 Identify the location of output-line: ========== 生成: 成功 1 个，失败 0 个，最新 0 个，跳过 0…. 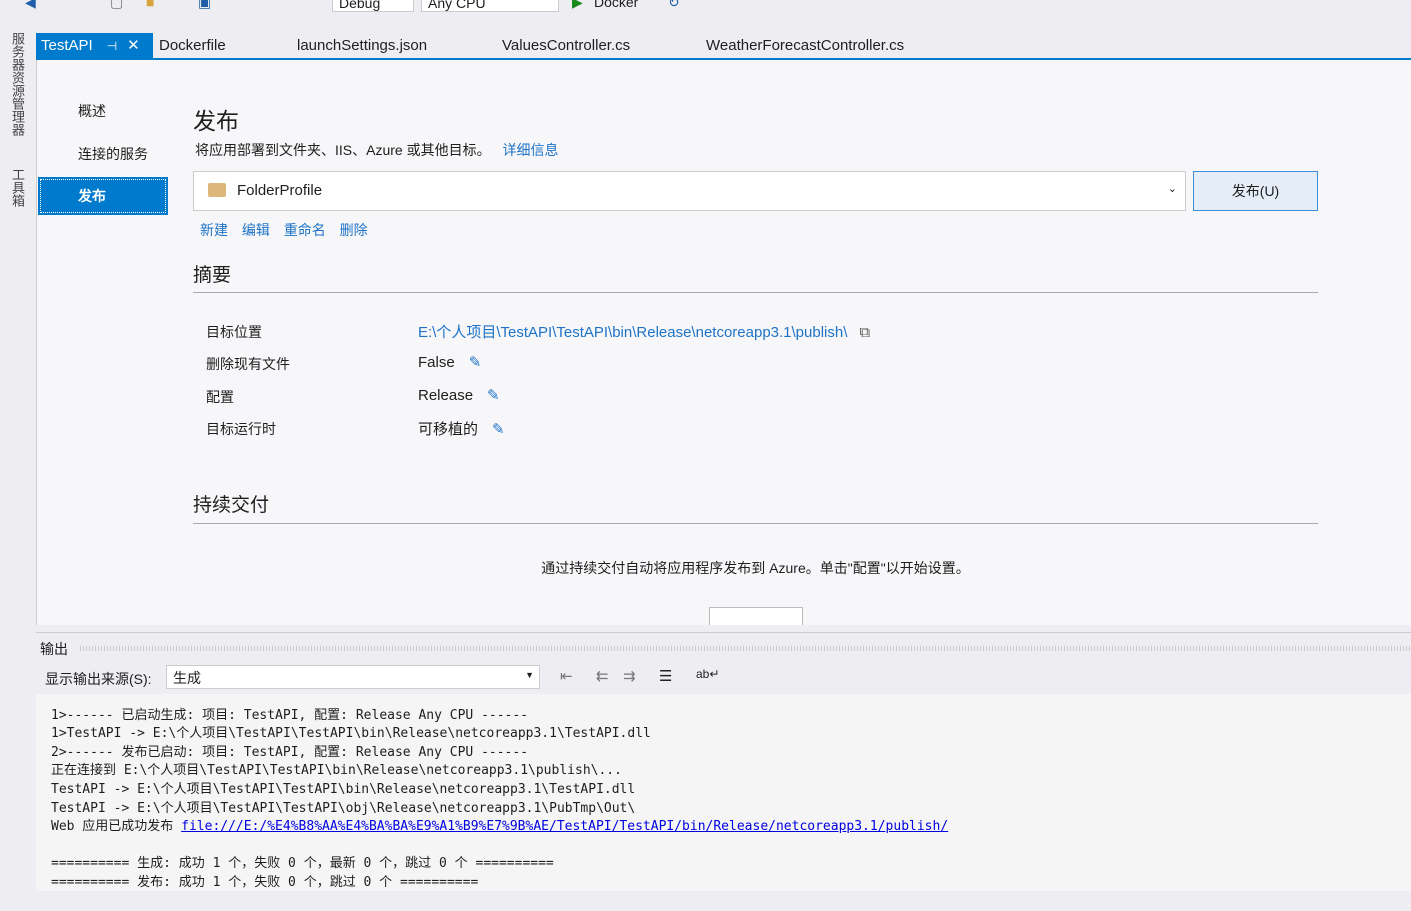
(302, 864).